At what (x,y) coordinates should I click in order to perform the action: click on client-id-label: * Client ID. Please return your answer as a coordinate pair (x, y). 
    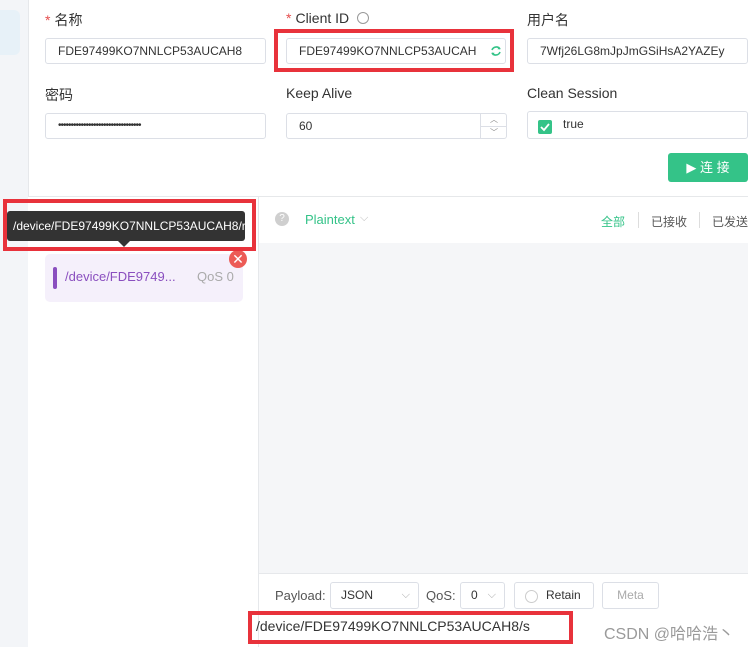
    Looking at the image, I should click on (328, 18).